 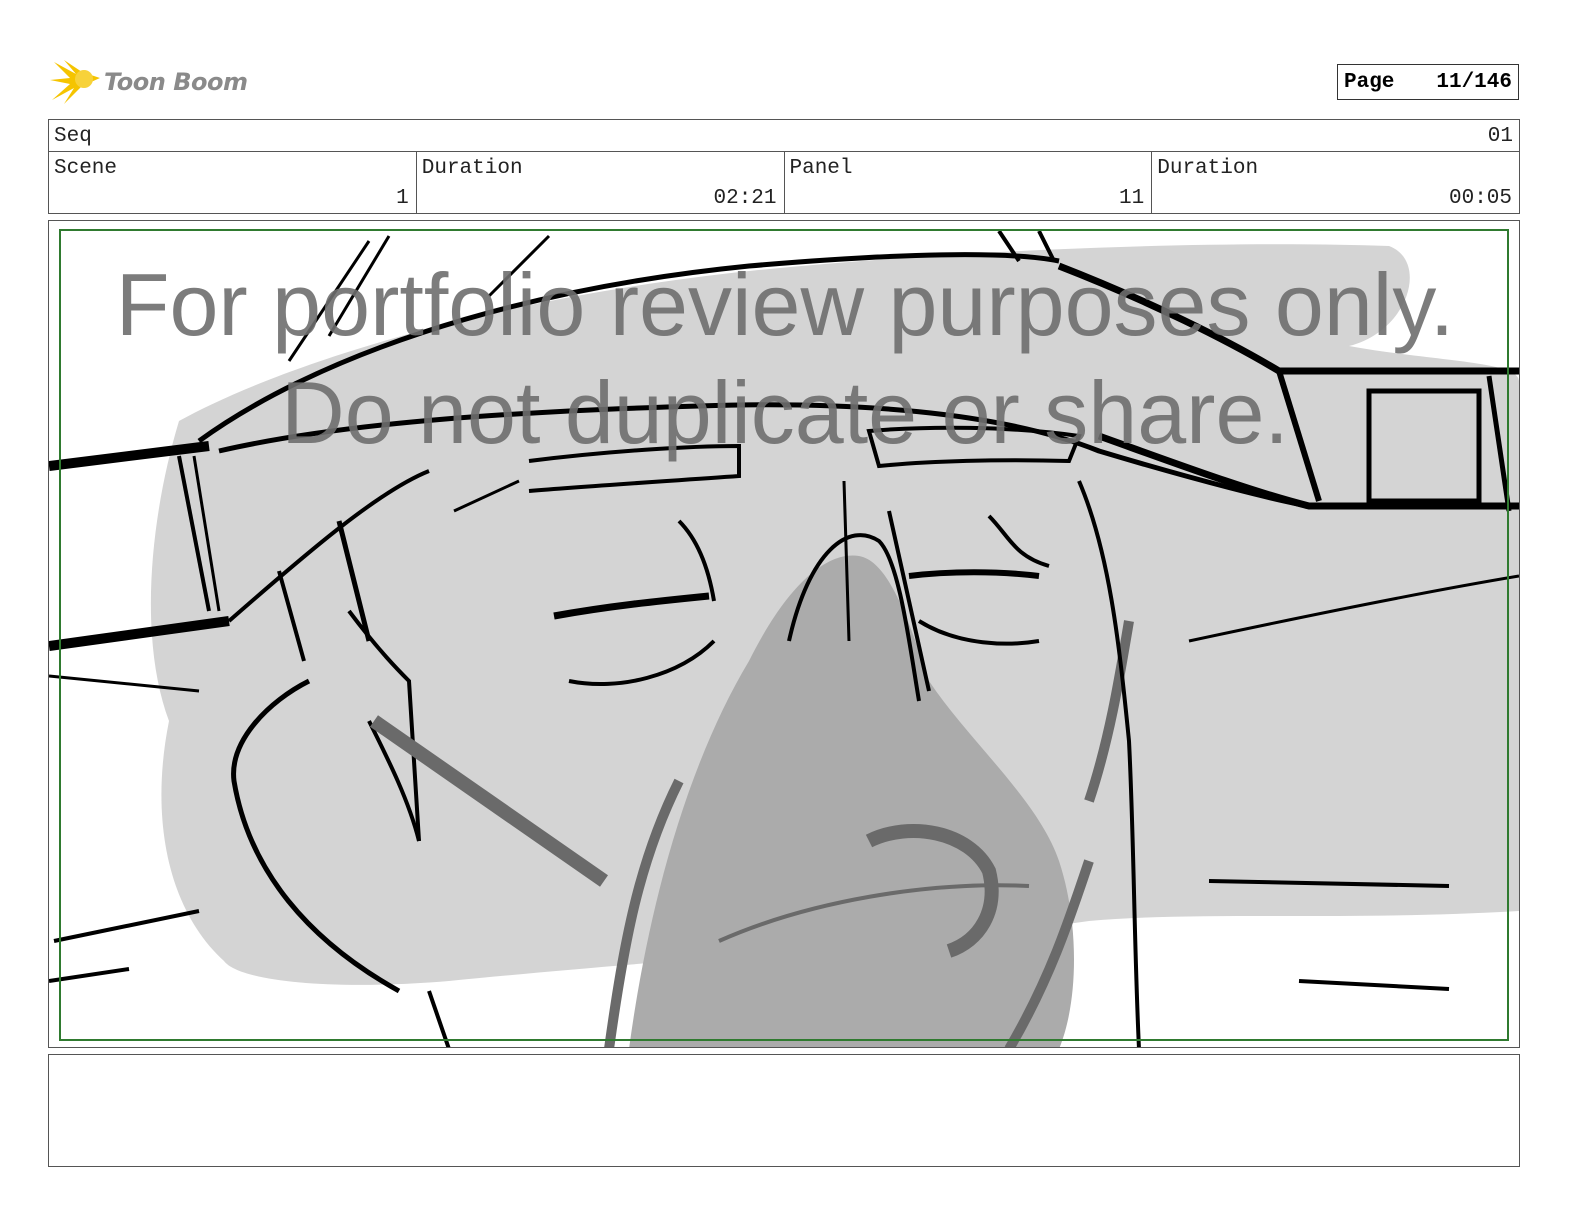 What do you see at coordinates (1208, 168) in the screenshot?
I see `panel-duration-label: Duration` at bounding box center [1208, 168].